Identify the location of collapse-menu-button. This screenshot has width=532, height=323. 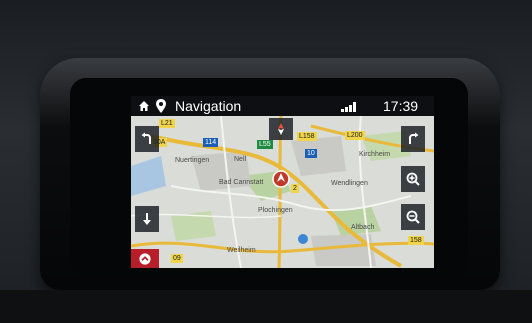
(145, 258).